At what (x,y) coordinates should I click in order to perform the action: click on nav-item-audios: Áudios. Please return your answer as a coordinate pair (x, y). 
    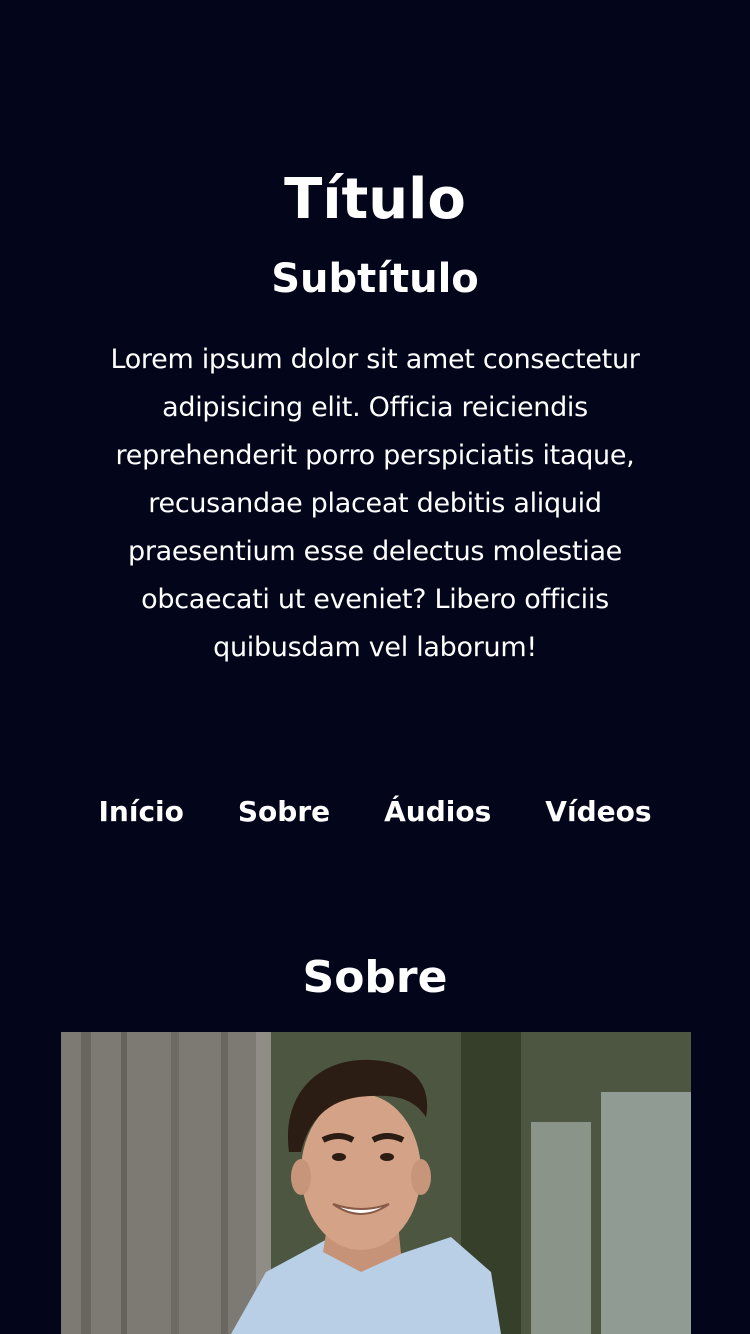
    Looking at the image, I should click on (437, 812).